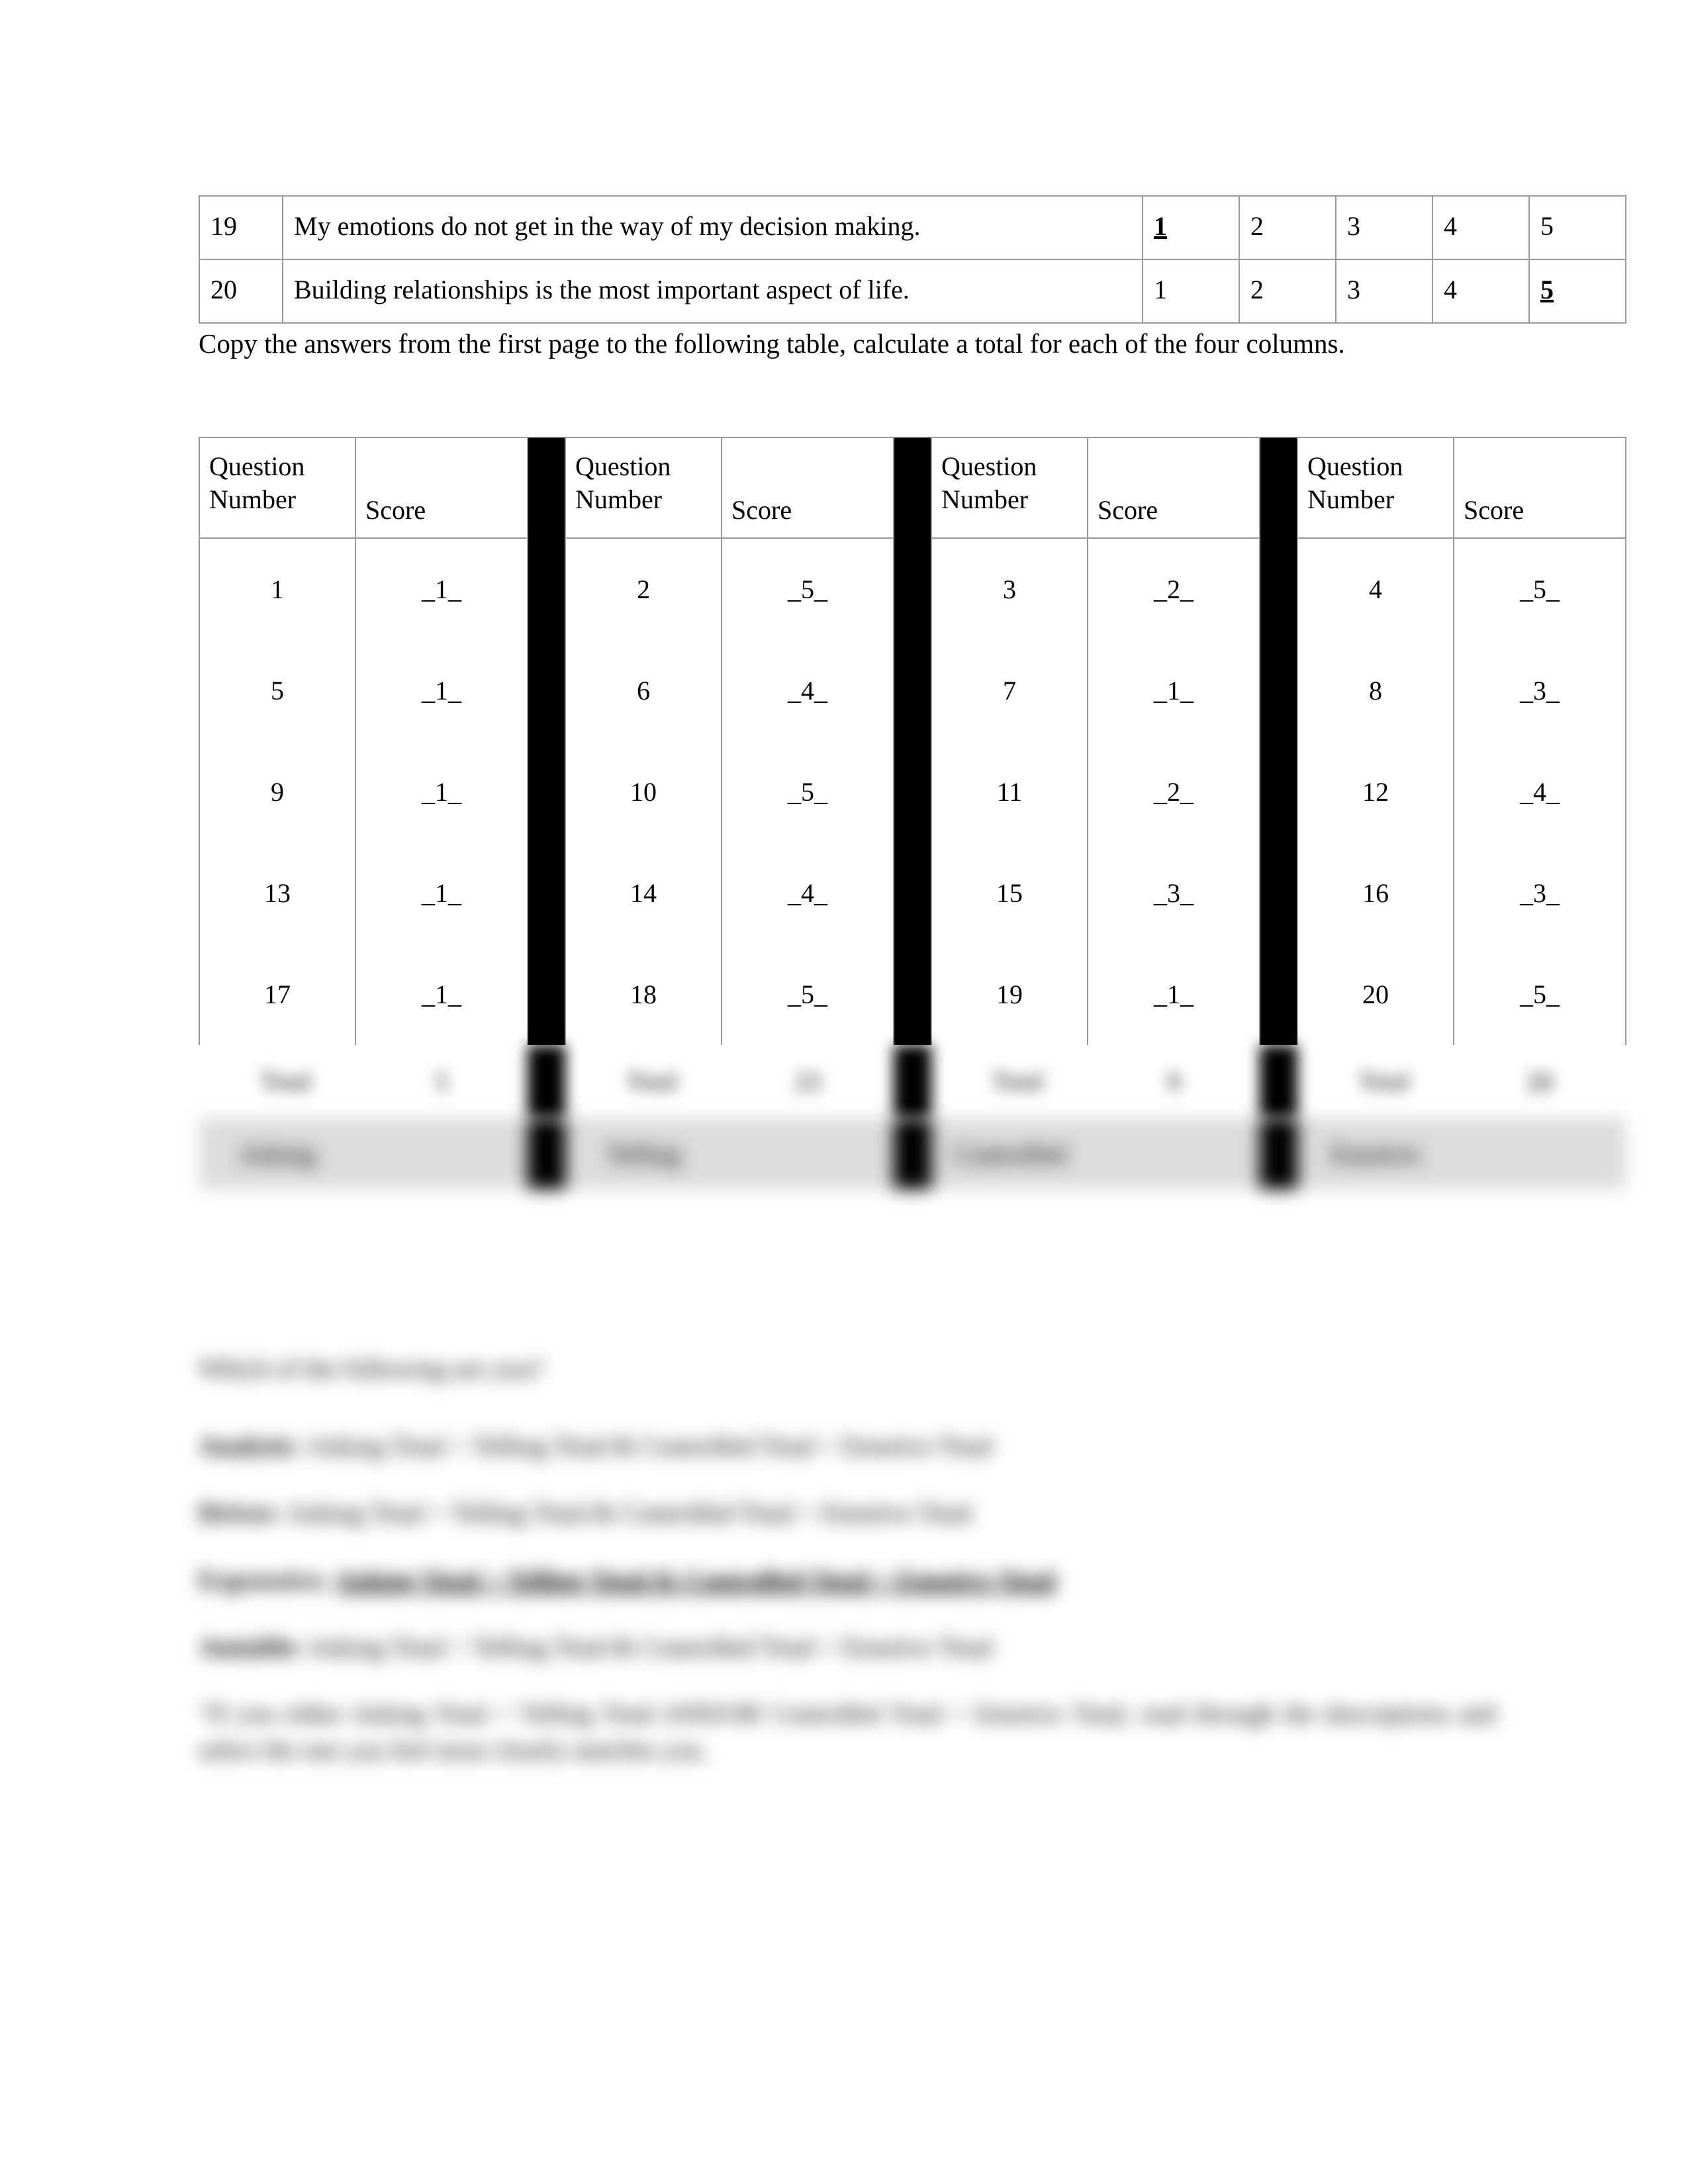  Describe the element at coordinates (643, 994) in the screenshot. I see `question-number: 18` at that location.